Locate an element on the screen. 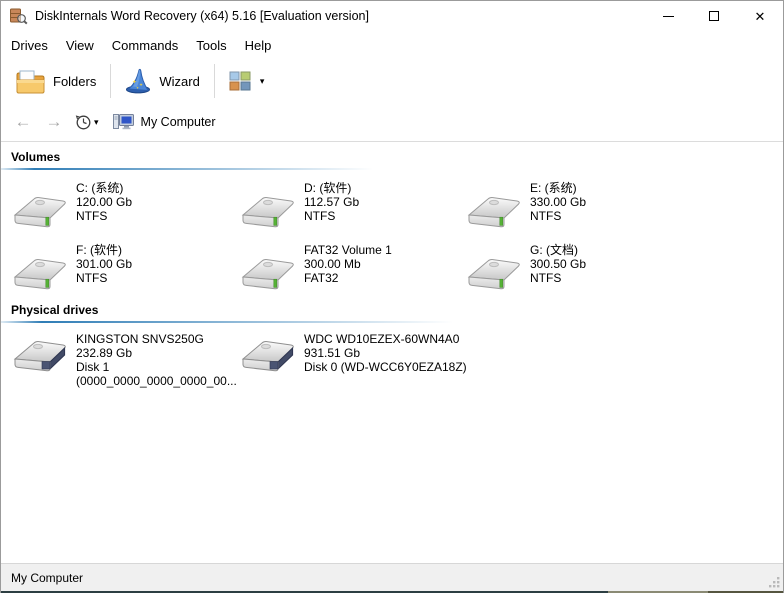  volume-item-f: F: (软件) 301.00 Gb NTFS is located at coordinates (72, 267).